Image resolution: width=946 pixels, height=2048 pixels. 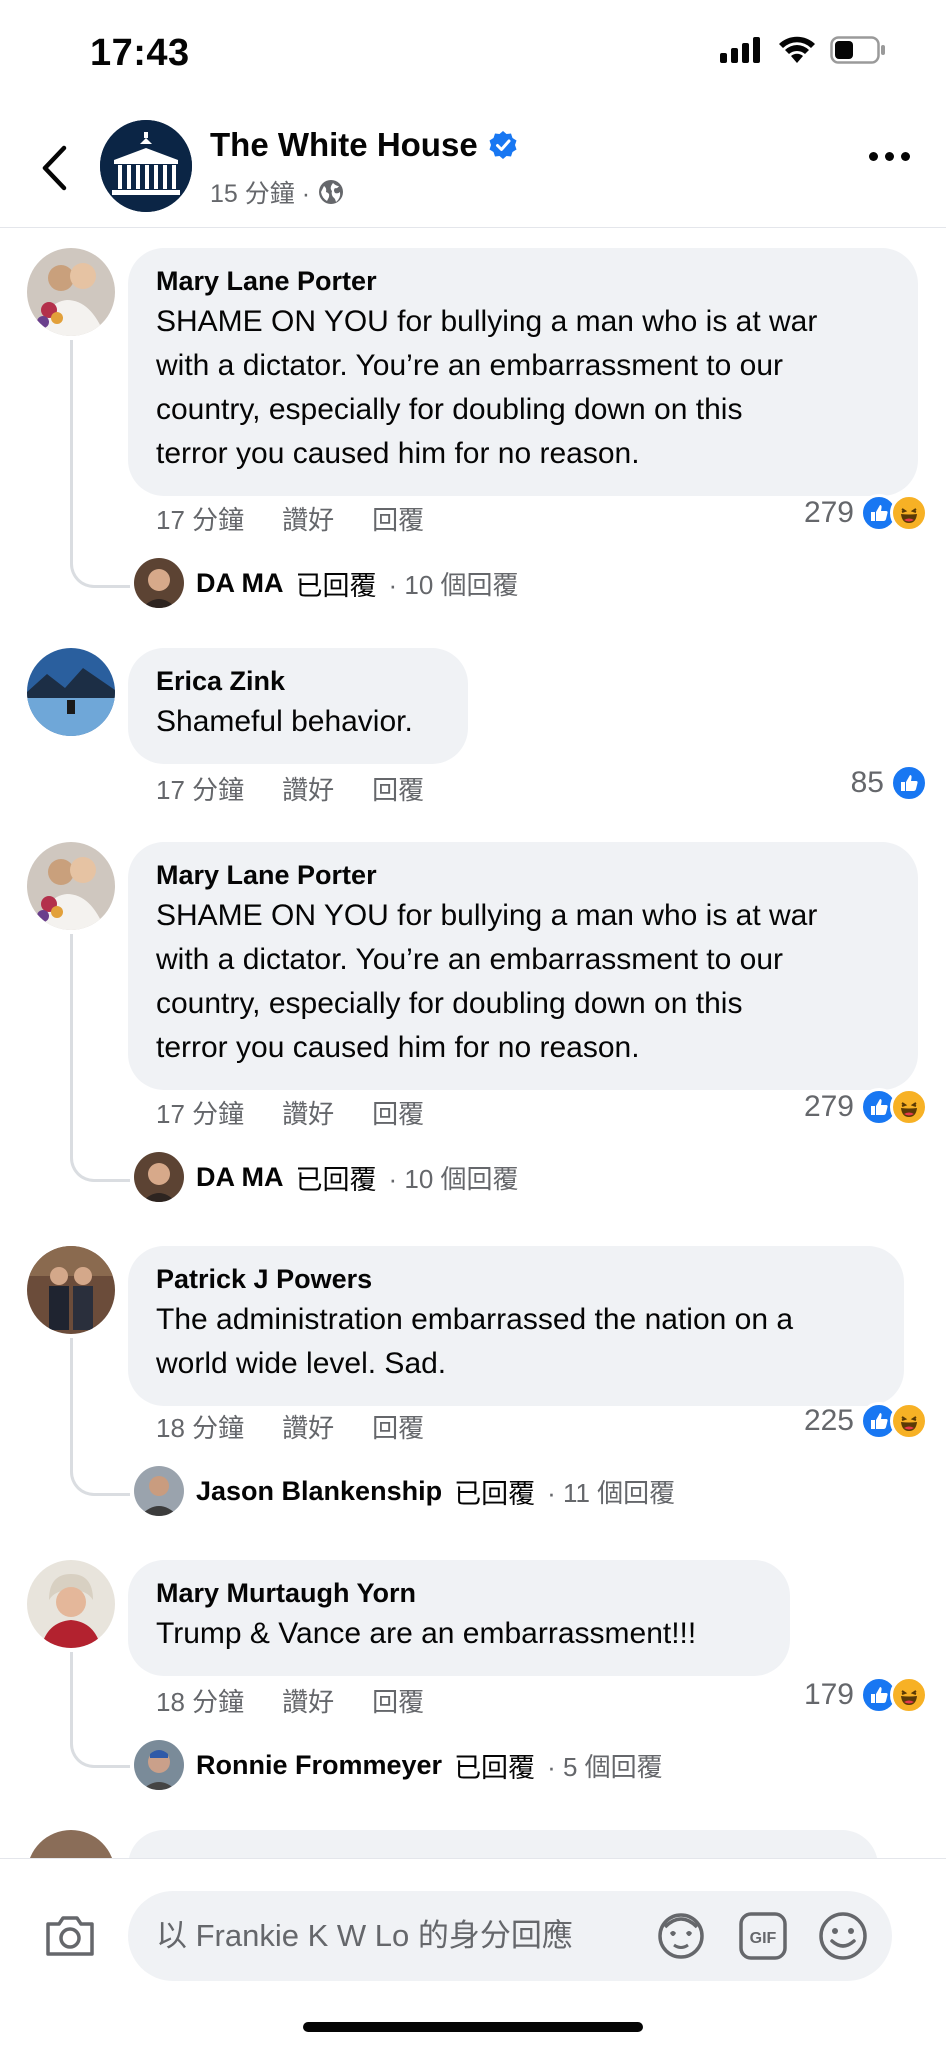 I want to click on post-time: 15 分鐘 ·, so click(x=260, y=194).